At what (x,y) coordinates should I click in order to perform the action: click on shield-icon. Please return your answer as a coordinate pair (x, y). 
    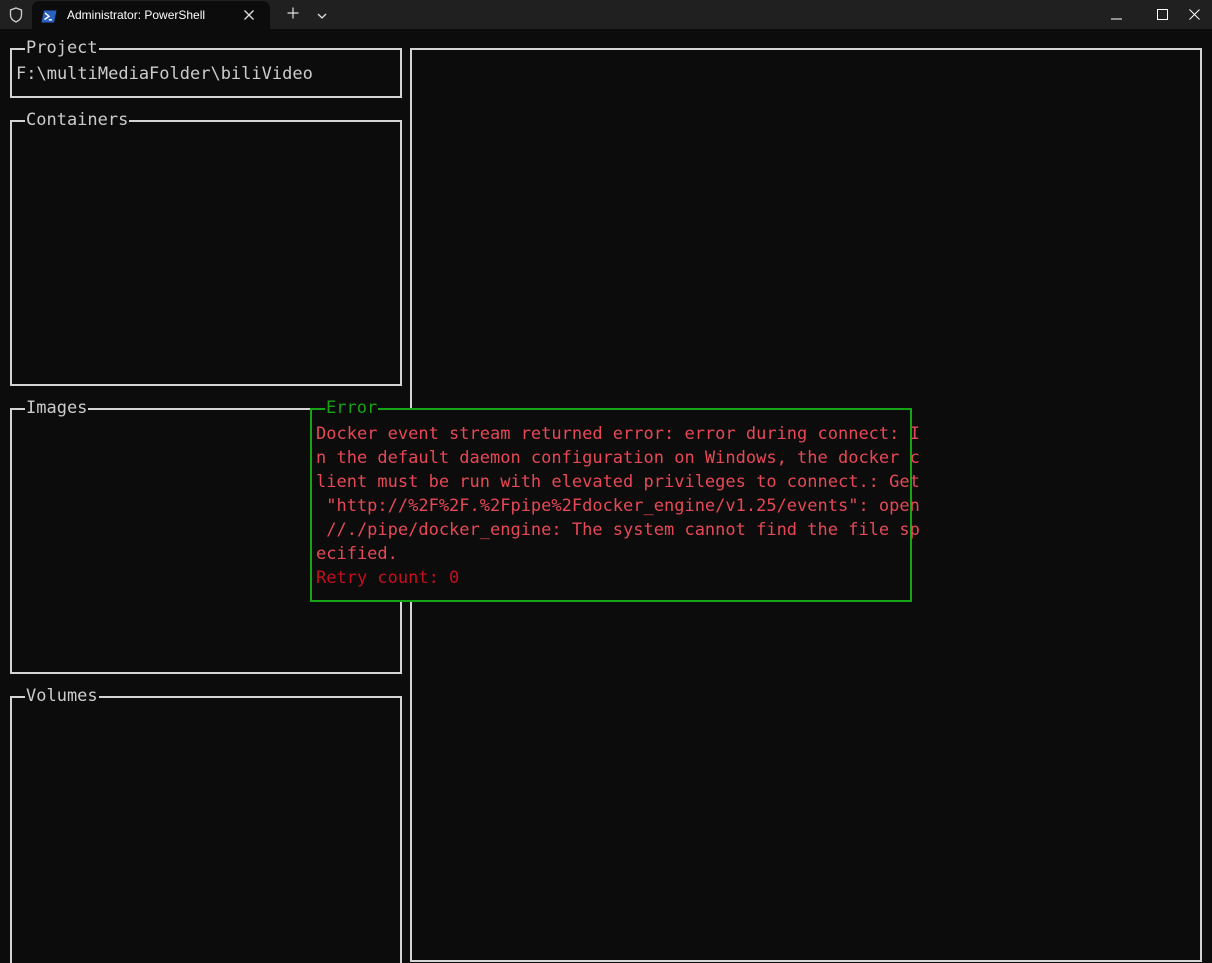
    Looking at the image, I should click on (16, 14).